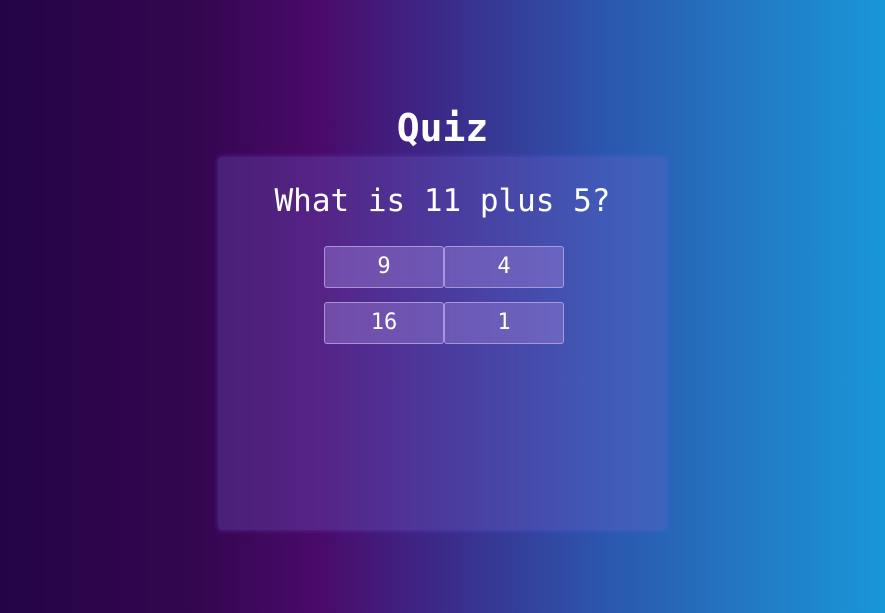 The height and width of the screenshot is (613, 885). Describe the element at coordinates (442, 128) in the screenshot. I see `page-title: Quiz` at that location.